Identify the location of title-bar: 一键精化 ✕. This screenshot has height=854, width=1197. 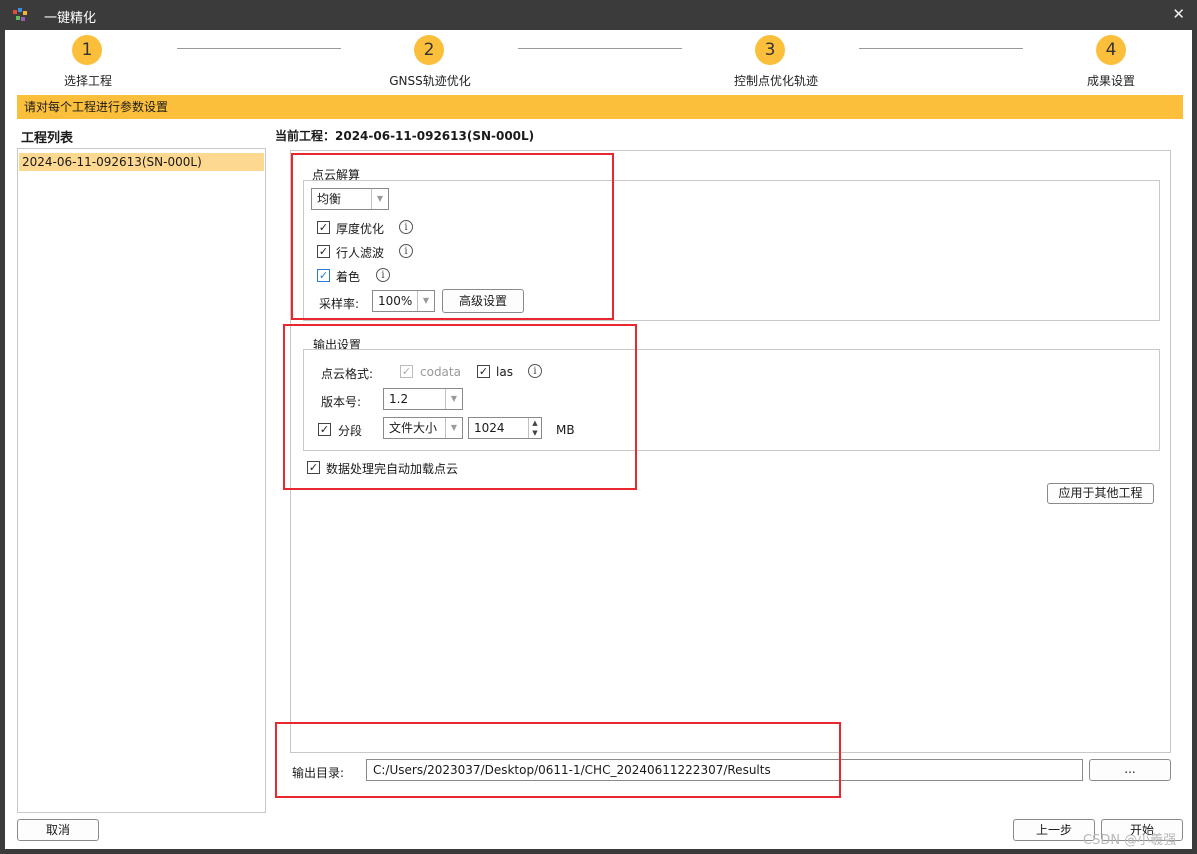
(598, 15).